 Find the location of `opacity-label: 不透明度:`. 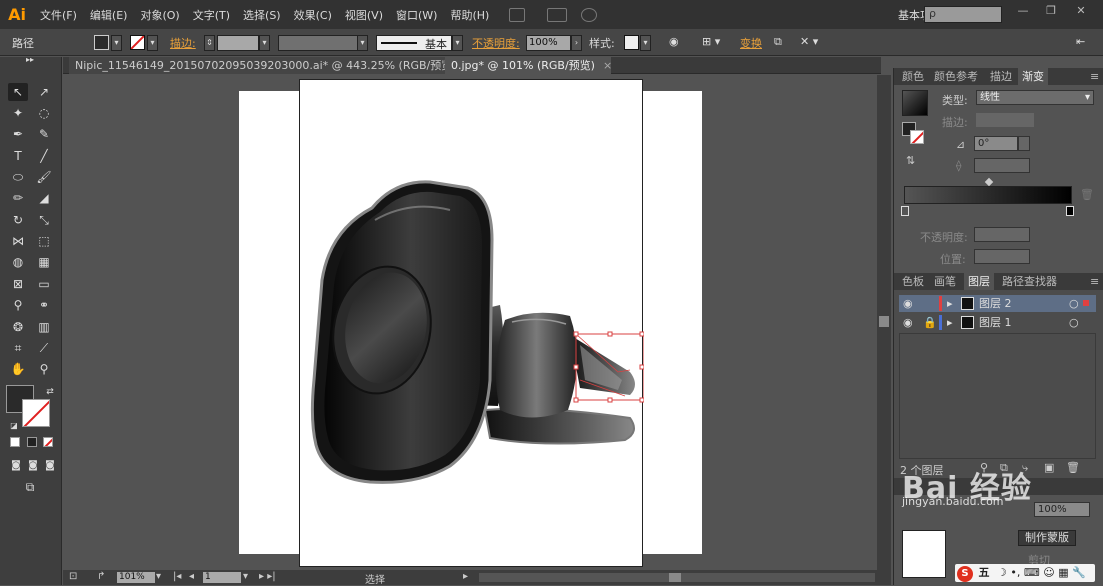

opacity-label: 不透明度: is located at coordinates (496, 43).